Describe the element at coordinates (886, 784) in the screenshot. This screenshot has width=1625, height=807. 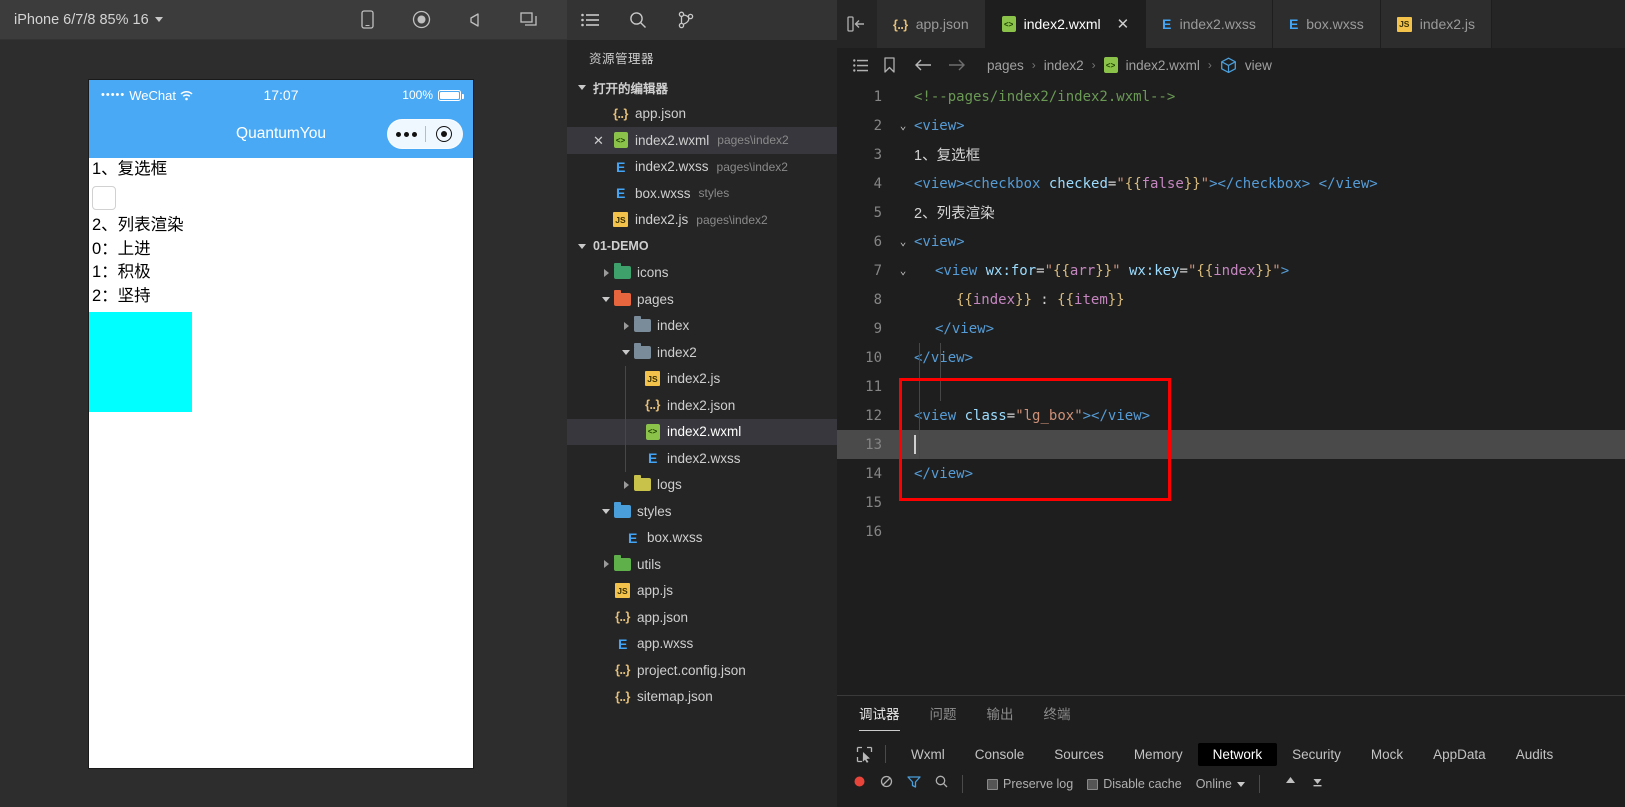
I see `clear-icon` at that location.